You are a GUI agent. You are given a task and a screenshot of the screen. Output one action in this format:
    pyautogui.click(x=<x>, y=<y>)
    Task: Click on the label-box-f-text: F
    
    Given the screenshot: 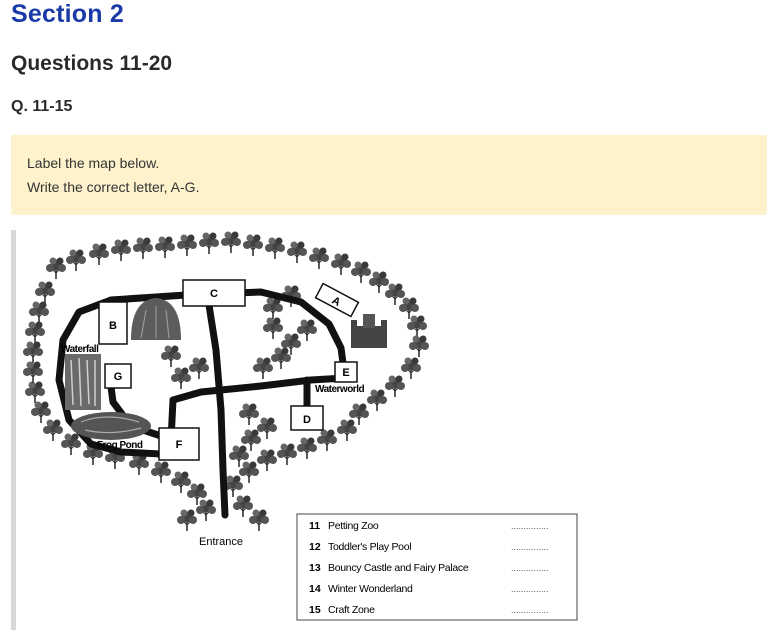 What is the action you would take?
    pyautogui.click(x=179, y=445)
    